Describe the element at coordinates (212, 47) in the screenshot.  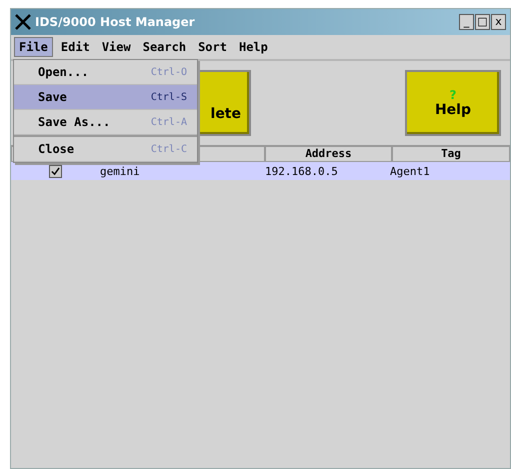
I see `menu-item: Sort` at that location.